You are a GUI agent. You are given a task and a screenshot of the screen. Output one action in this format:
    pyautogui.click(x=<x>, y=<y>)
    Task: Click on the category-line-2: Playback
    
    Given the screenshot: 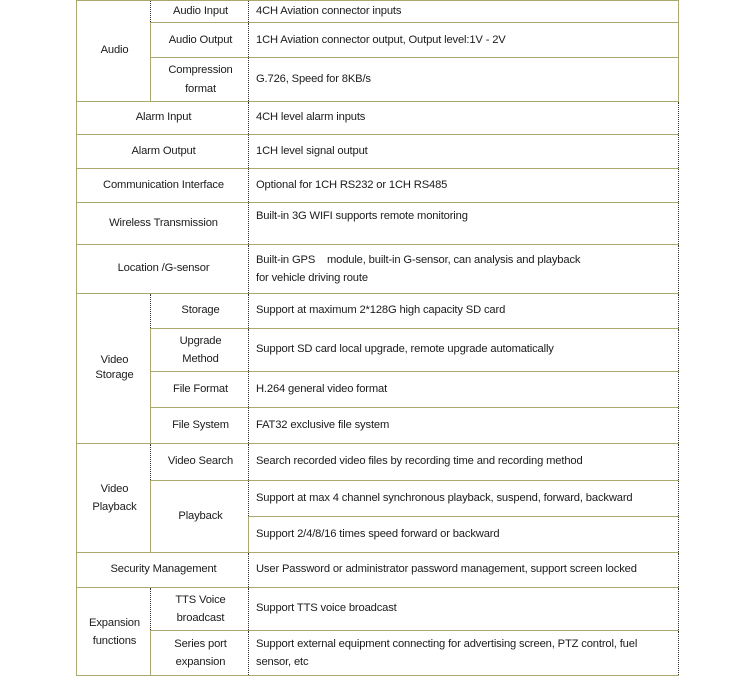 What is the action you would take?
    pyautogui.click(x=114, y=507)
    